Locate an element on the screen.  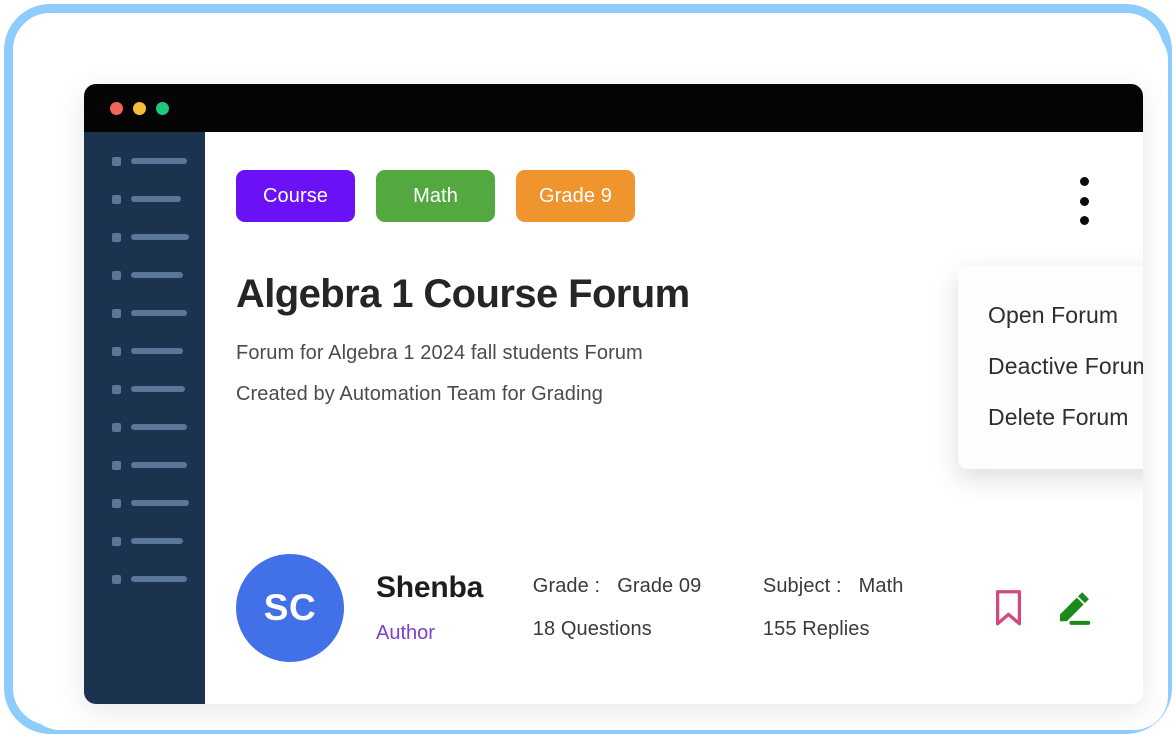
close-window-button is located at coordinates (116, 108).